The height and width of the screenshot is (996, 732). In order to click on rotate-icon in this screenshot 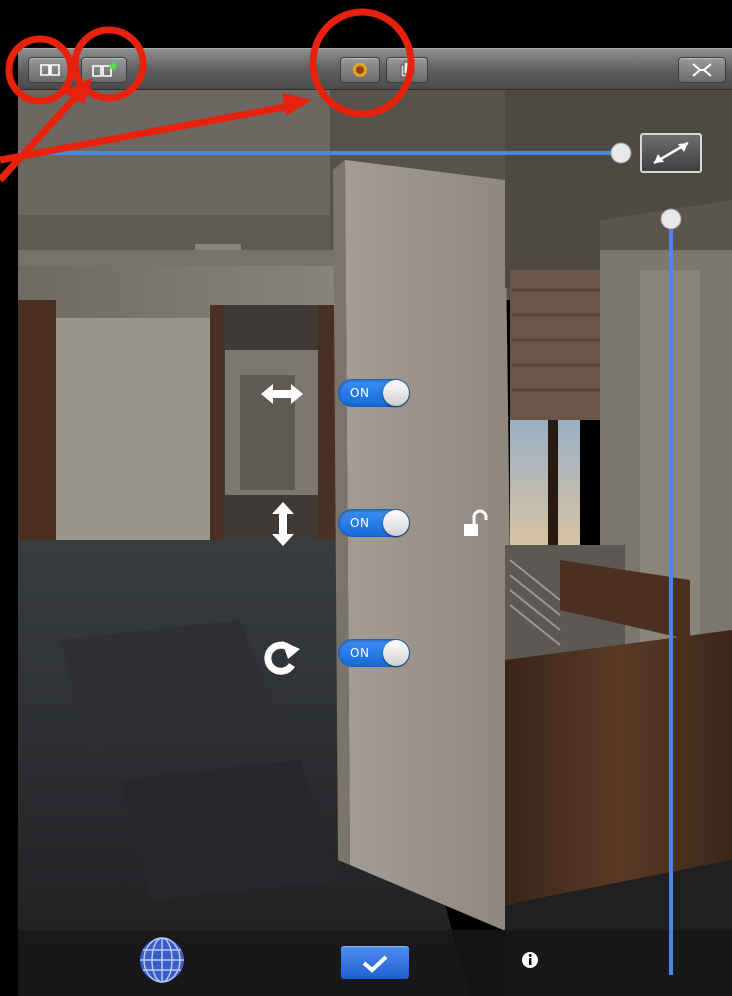, I will do `click(282, 658)`.